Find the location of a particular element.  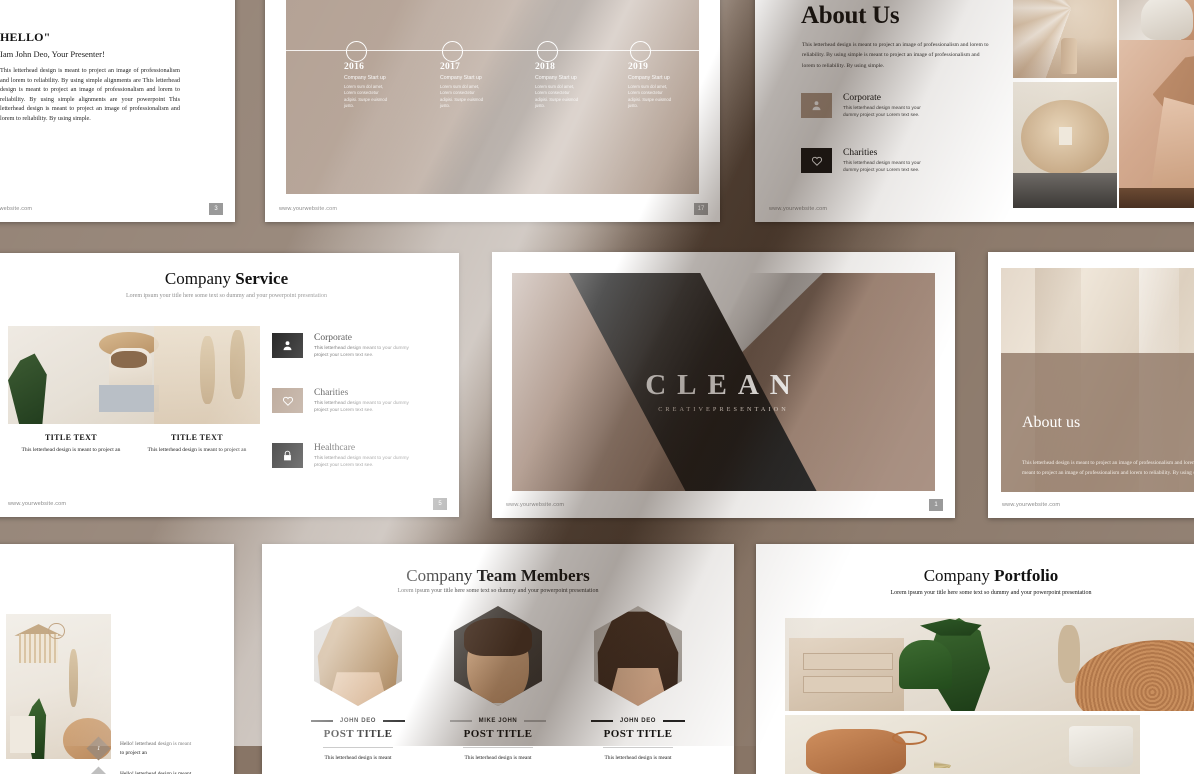

timeline-year: 2016 is located at coordinates (354, 67).